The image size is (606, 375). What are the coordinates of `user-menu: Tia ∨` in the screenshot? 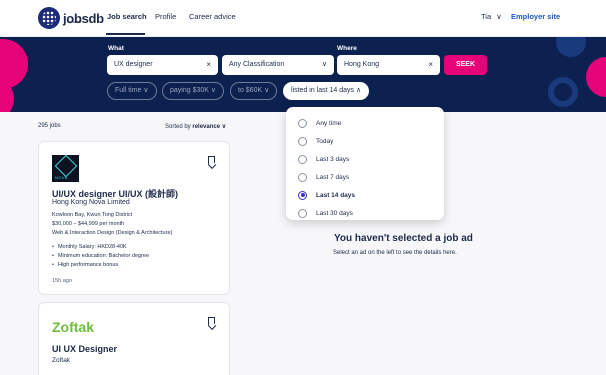 It's located at (491, 16).